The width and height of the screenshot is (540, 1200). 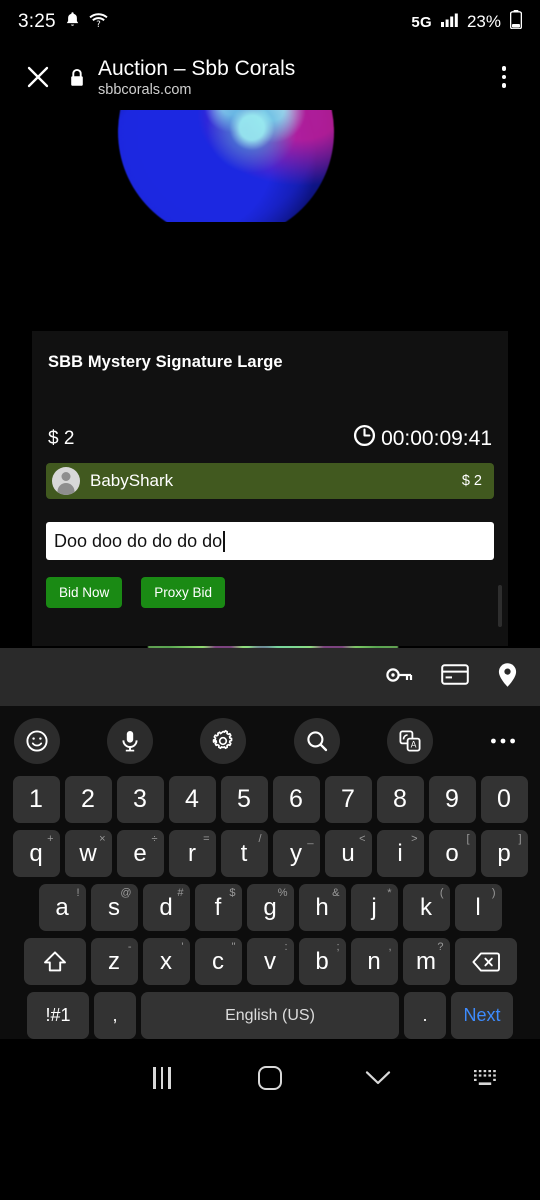 What do you see at coordinates (63, 22) in the screenshot?
I see `status-bar-left: 3:25 ?` at bounding box center [63, 22].